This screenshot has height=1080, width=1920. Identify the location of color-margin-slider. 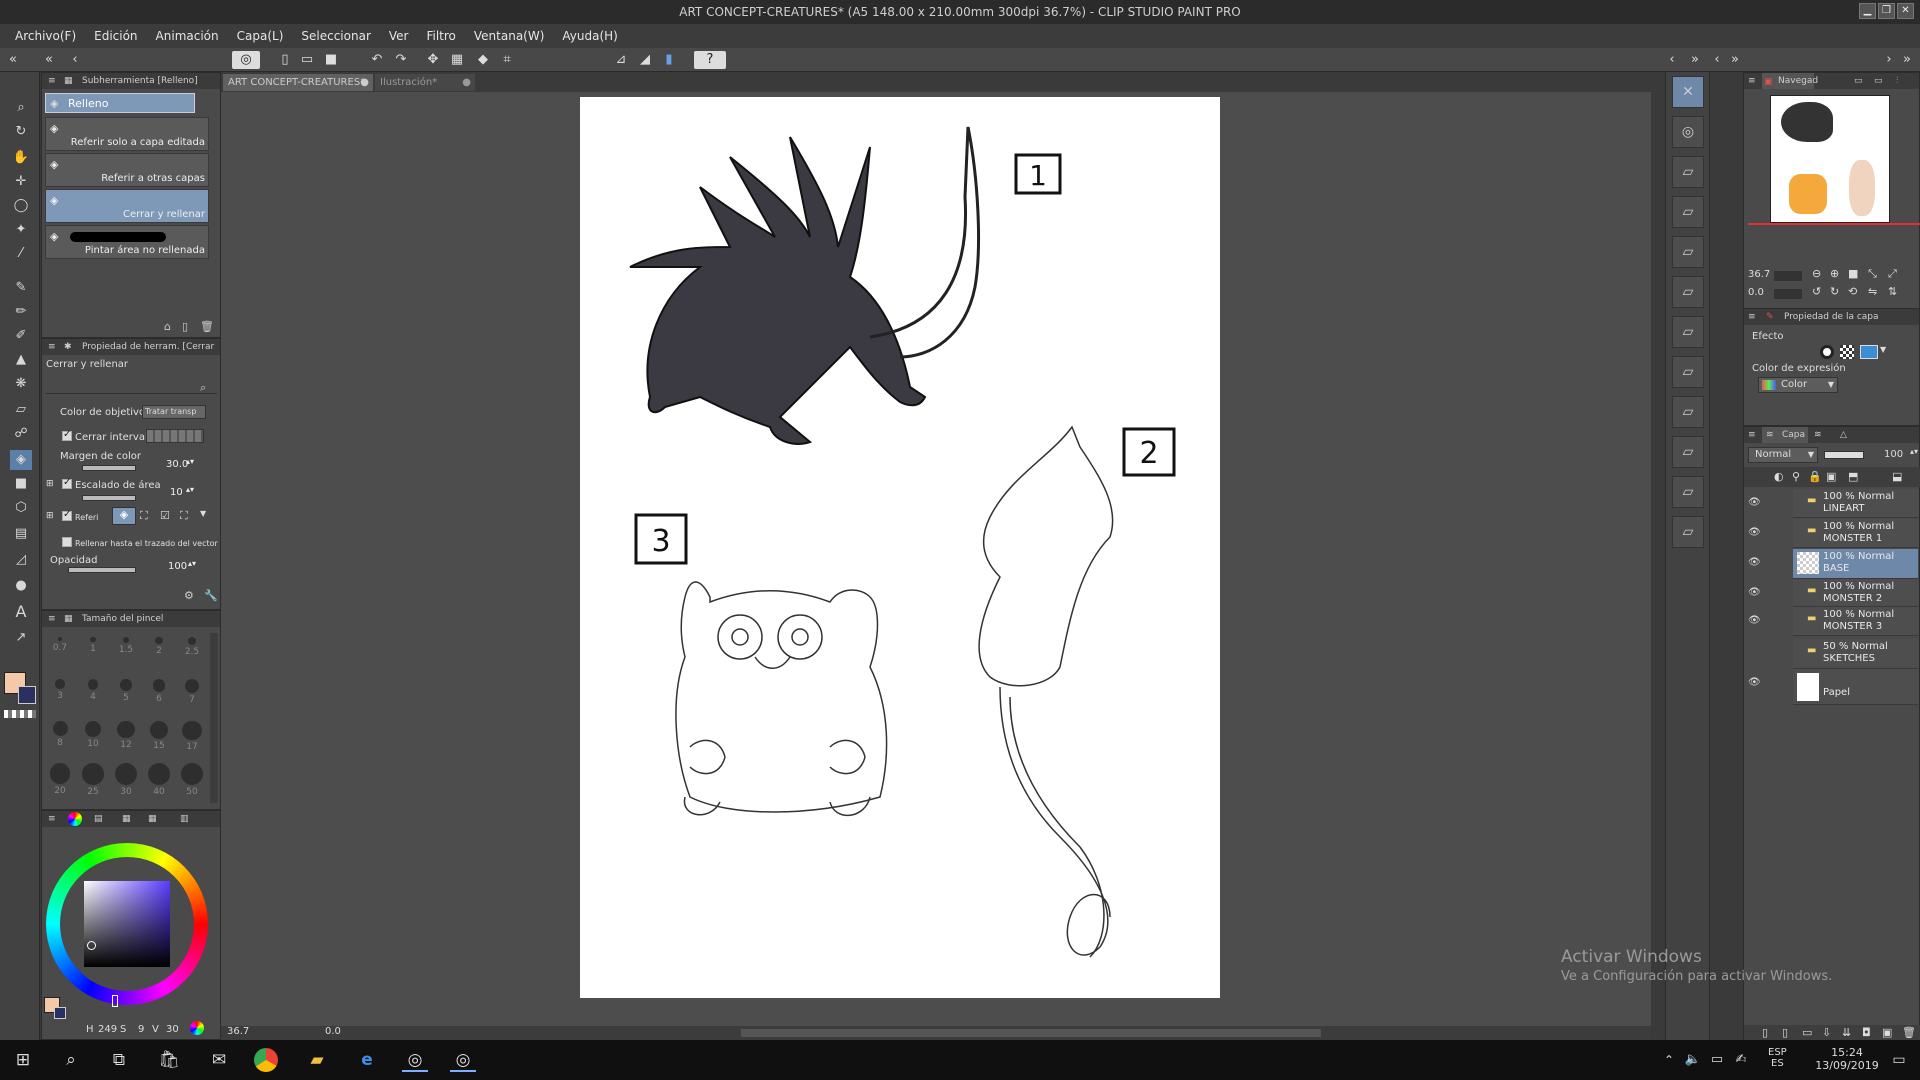
(109, 468).